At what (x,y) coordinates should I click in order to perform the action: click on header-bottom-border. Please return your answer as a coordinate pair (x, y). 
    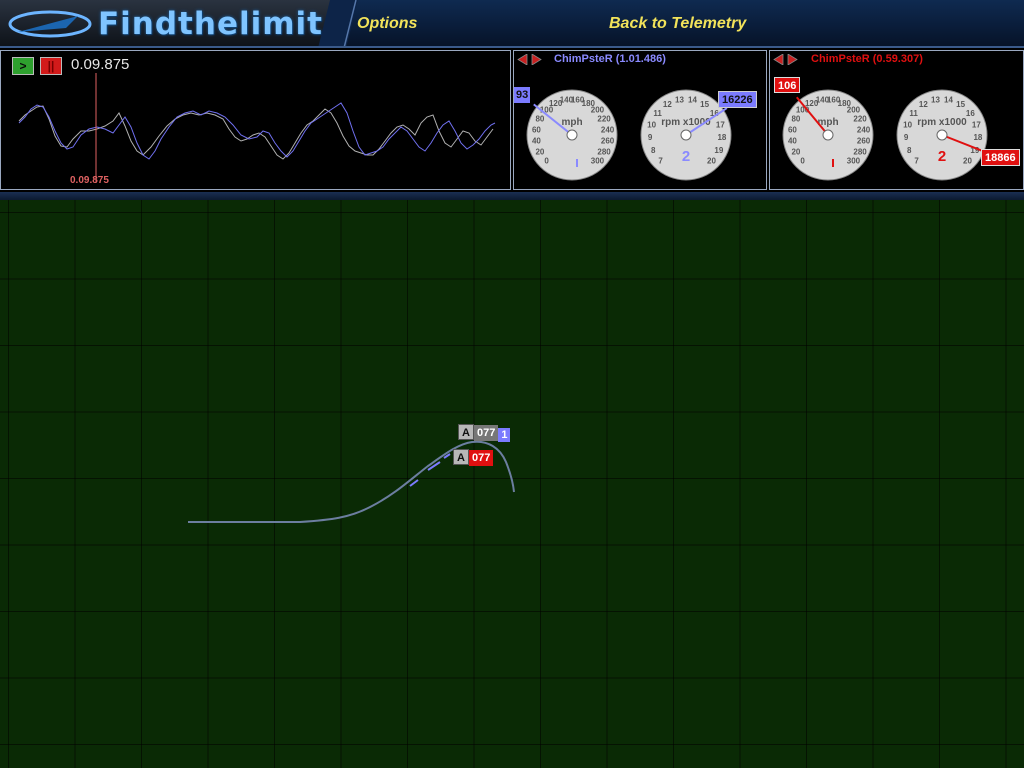
    Looking at the image, I should click on (512, 47).